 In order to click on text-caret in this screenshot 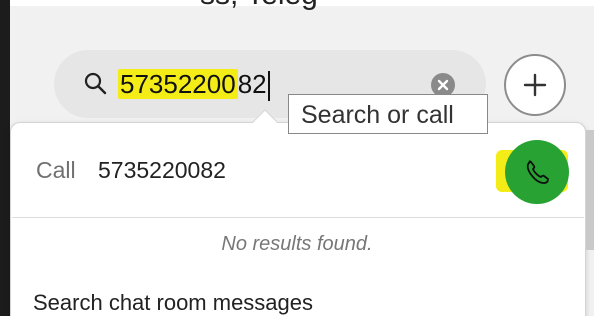, I will do `click(268, 86)`.